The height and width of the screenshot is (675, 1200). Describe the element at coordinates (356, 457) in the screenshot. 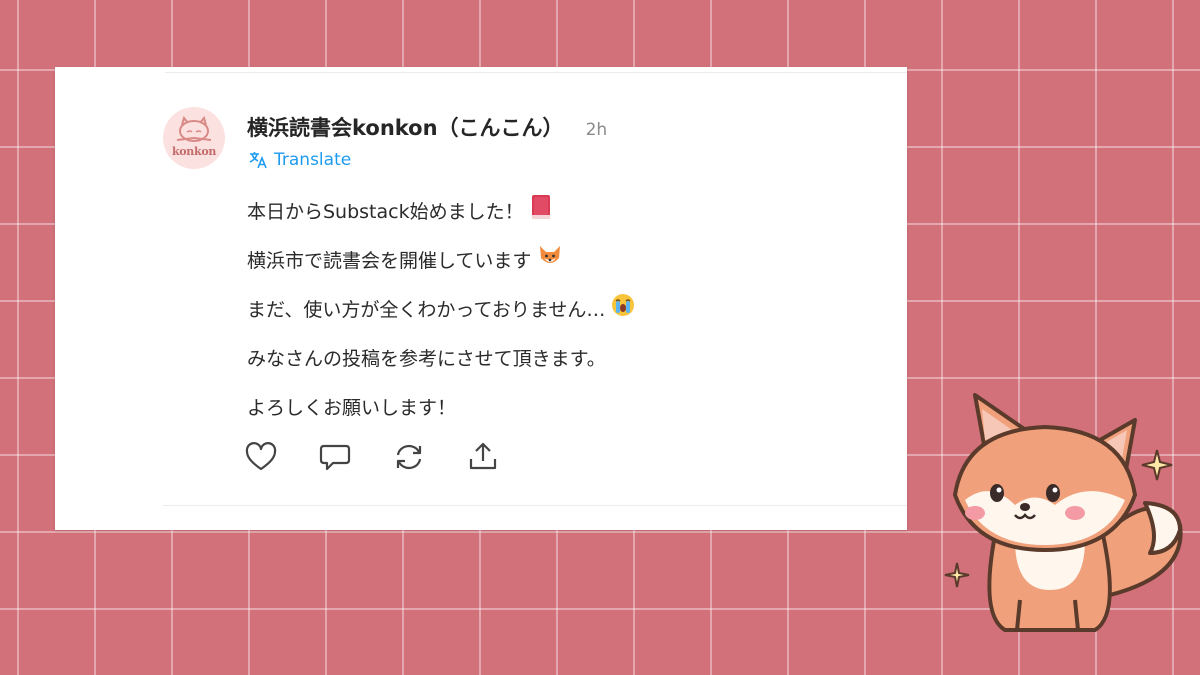

I see `comment-button` at that location.